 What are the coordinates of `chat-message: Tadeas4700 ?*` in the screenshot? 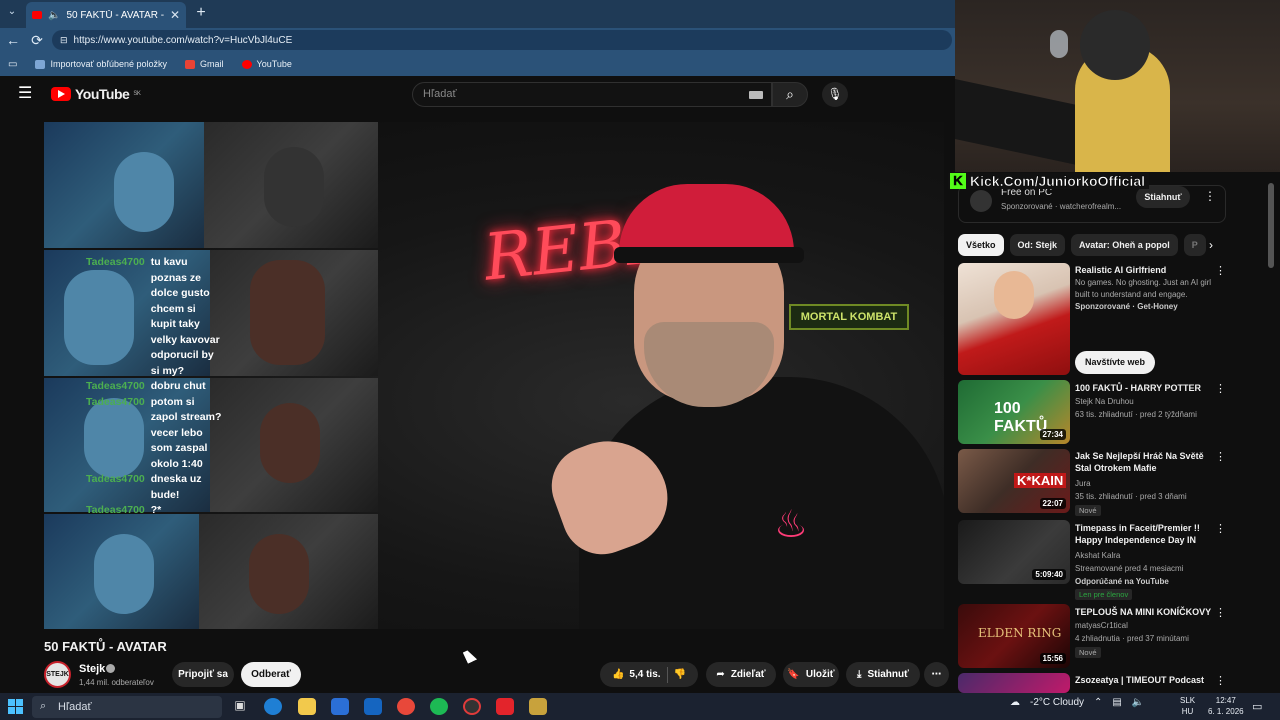 It's located at (124, 510).